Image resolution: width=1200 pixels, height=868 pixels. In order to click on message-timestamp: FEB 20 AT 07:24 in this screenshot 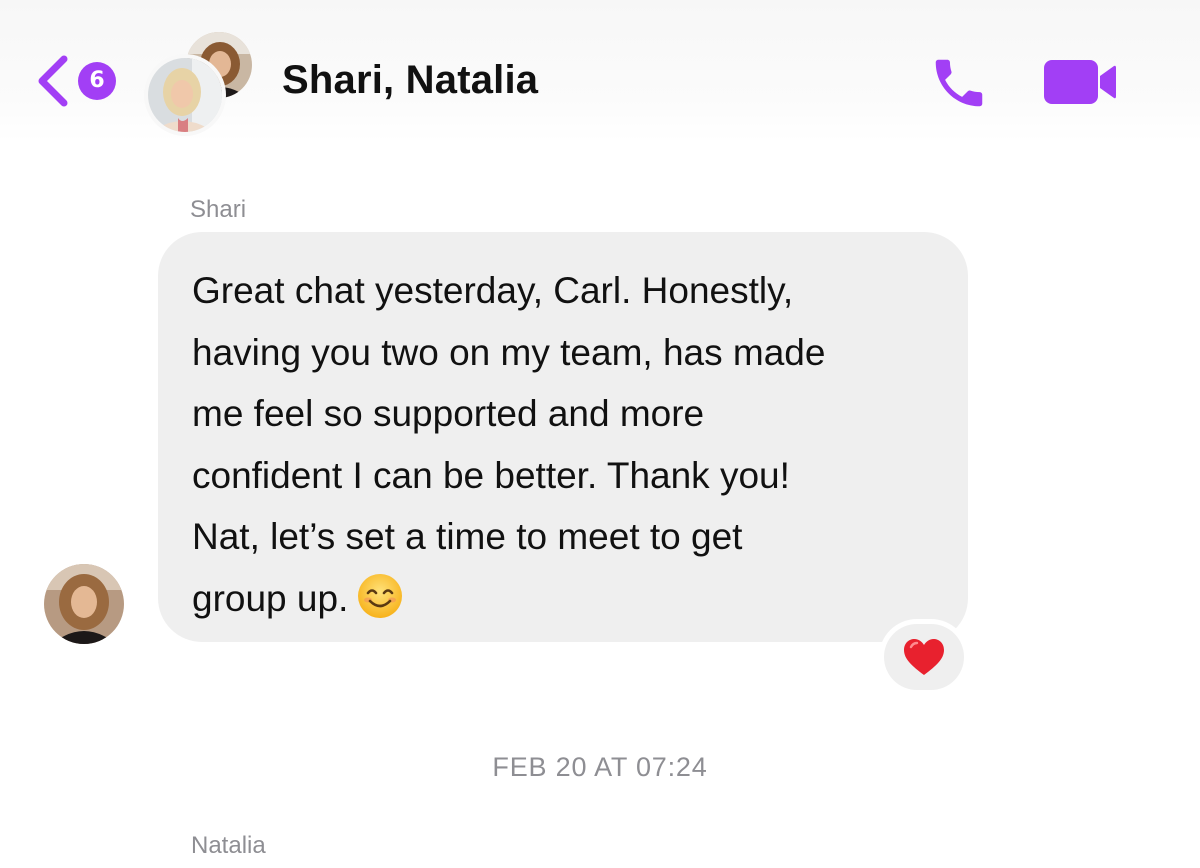, I will do `click(600, 767)`.